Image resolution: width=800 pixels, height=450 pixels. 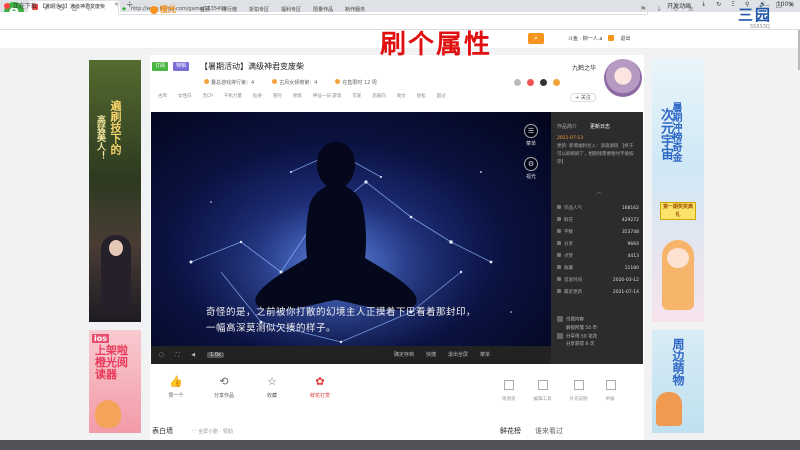 What do you see at coordinates (733, 5) in the screenshot?
I see `list-icon: Ξ` at bounding box center [733, 5].